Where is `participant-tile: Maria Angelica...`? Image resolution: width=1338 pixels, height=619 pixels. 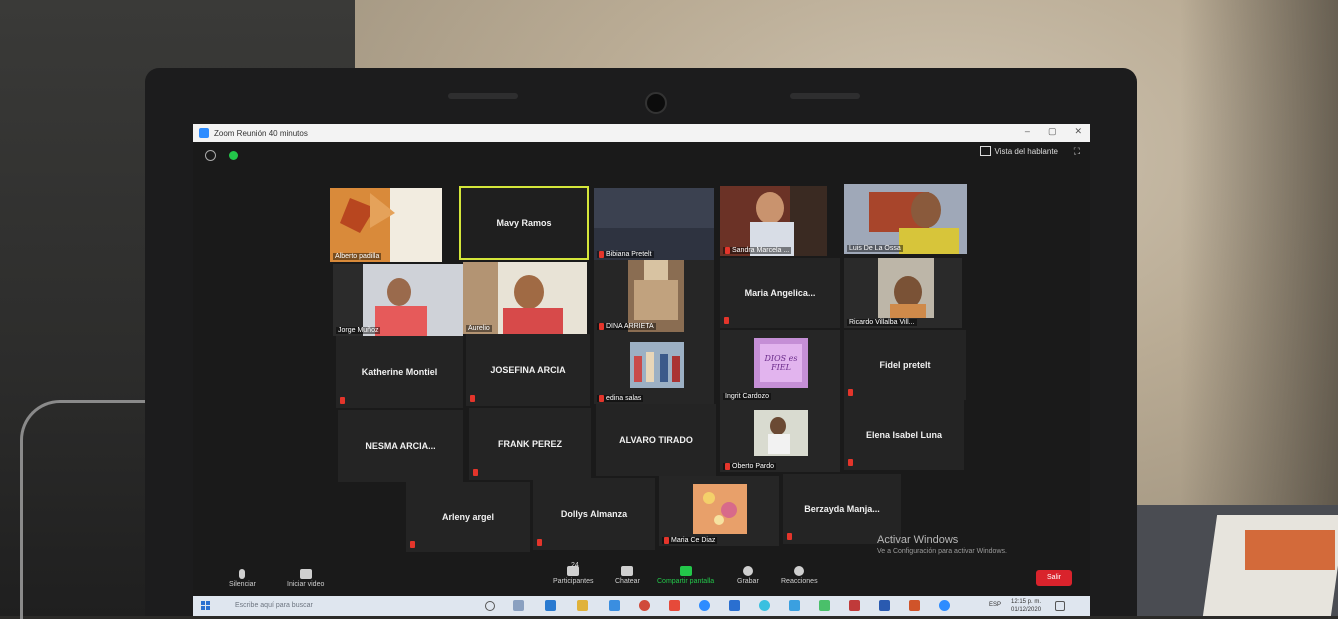 participant-tile: Maria Angelica... is located at coordinates (780, 293).